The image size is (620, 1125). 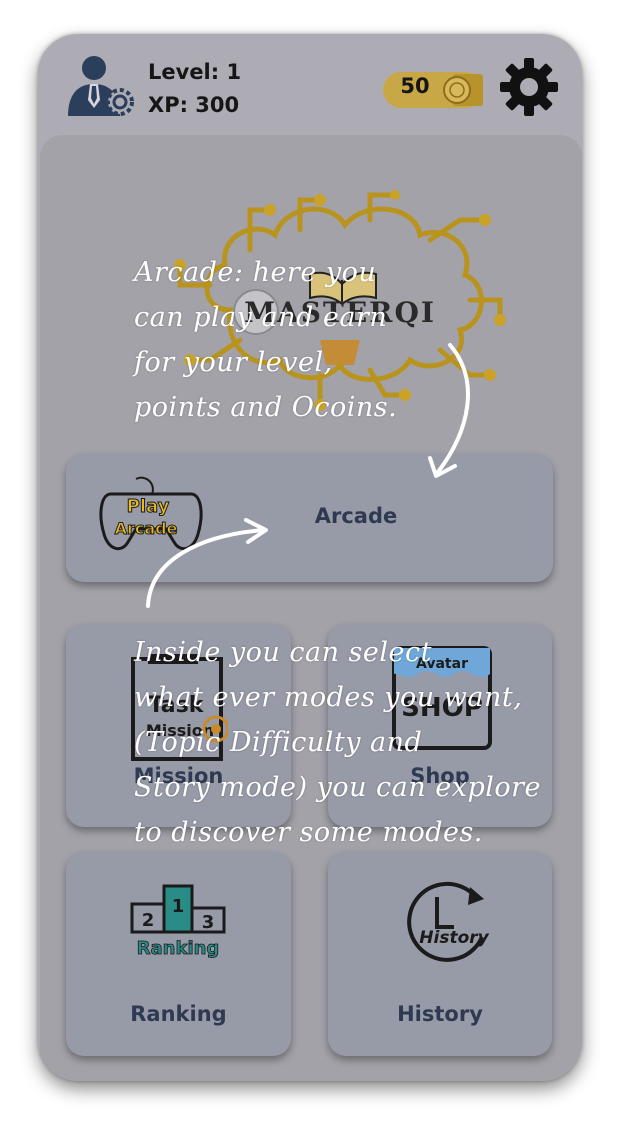 What do you see at coordinates (146, 528) in the screenshot?
I see `arcade-text: Arcade` at bounding box center [146, 528].